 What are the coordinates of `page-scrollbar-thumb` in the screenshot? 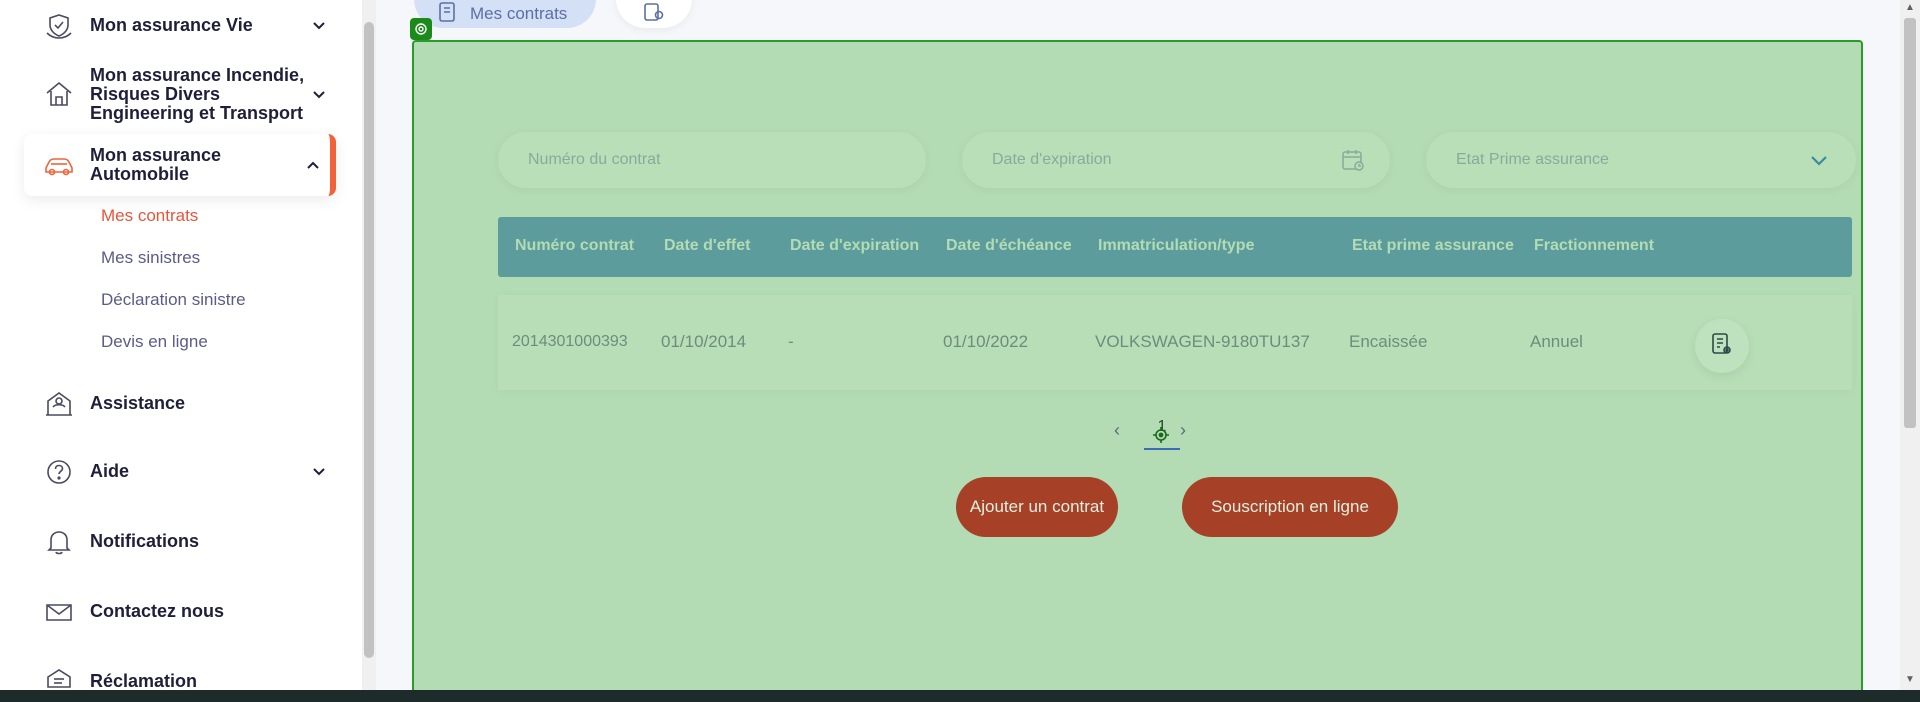 It's located at (1910, 223).